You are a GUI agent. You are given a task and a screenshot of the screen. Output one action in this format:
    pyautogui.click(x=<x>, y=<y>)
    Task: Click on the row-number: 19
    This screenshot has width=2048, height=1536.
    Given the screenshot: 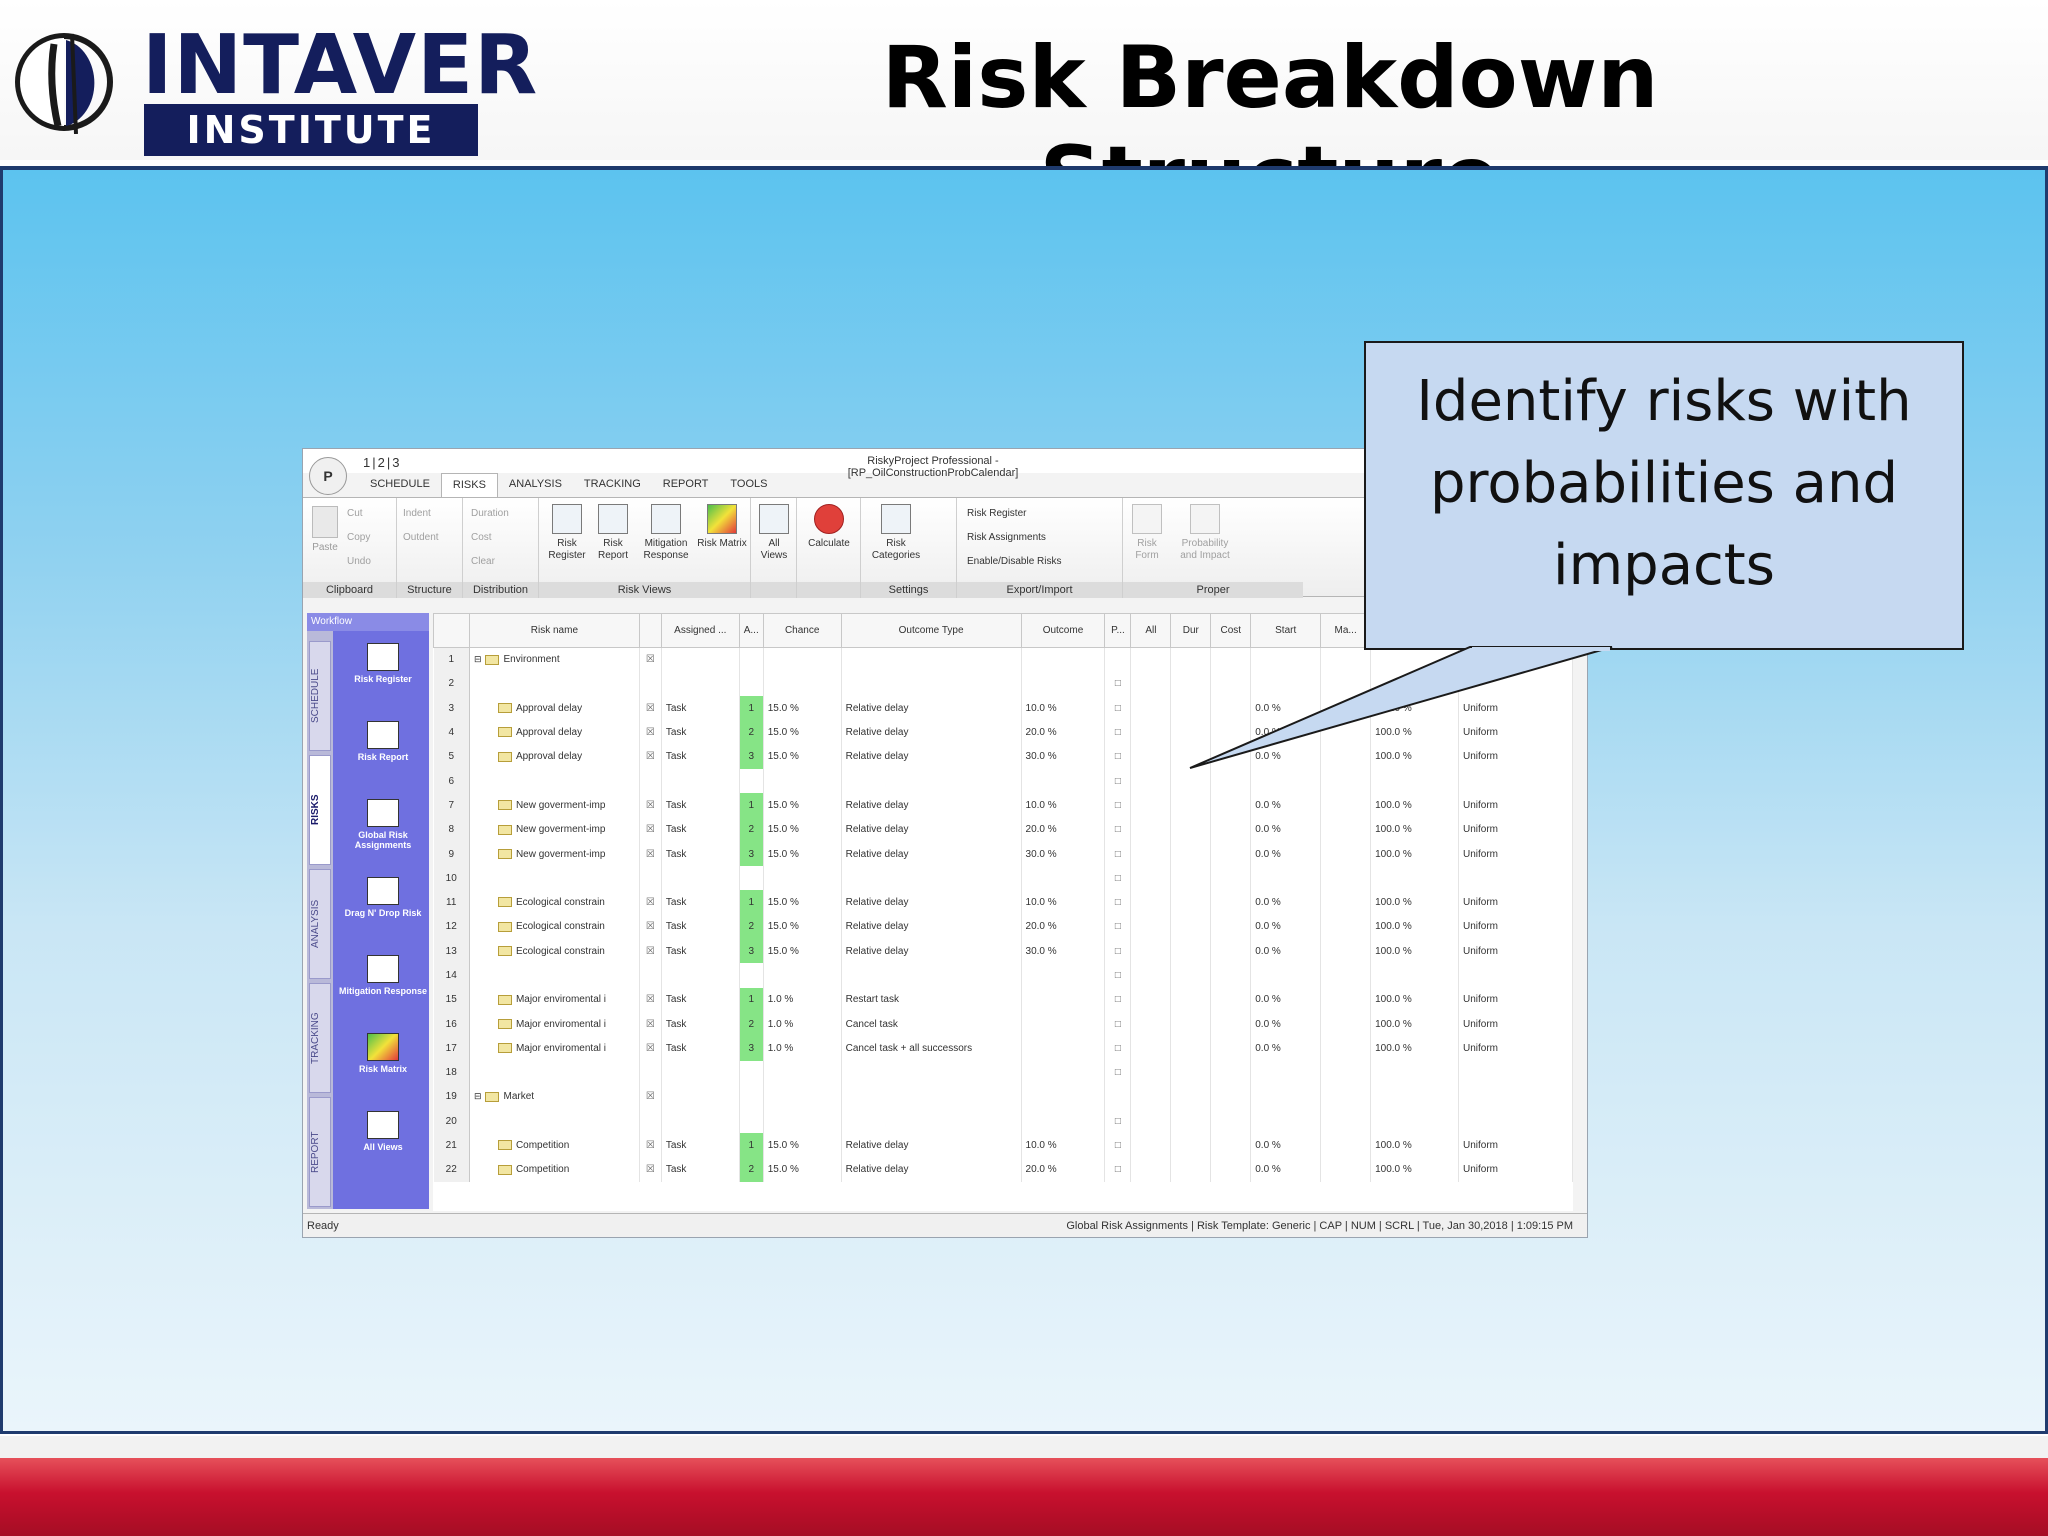 What is the action you would take?
    pyautogui.click(x=451, y=1097)
    